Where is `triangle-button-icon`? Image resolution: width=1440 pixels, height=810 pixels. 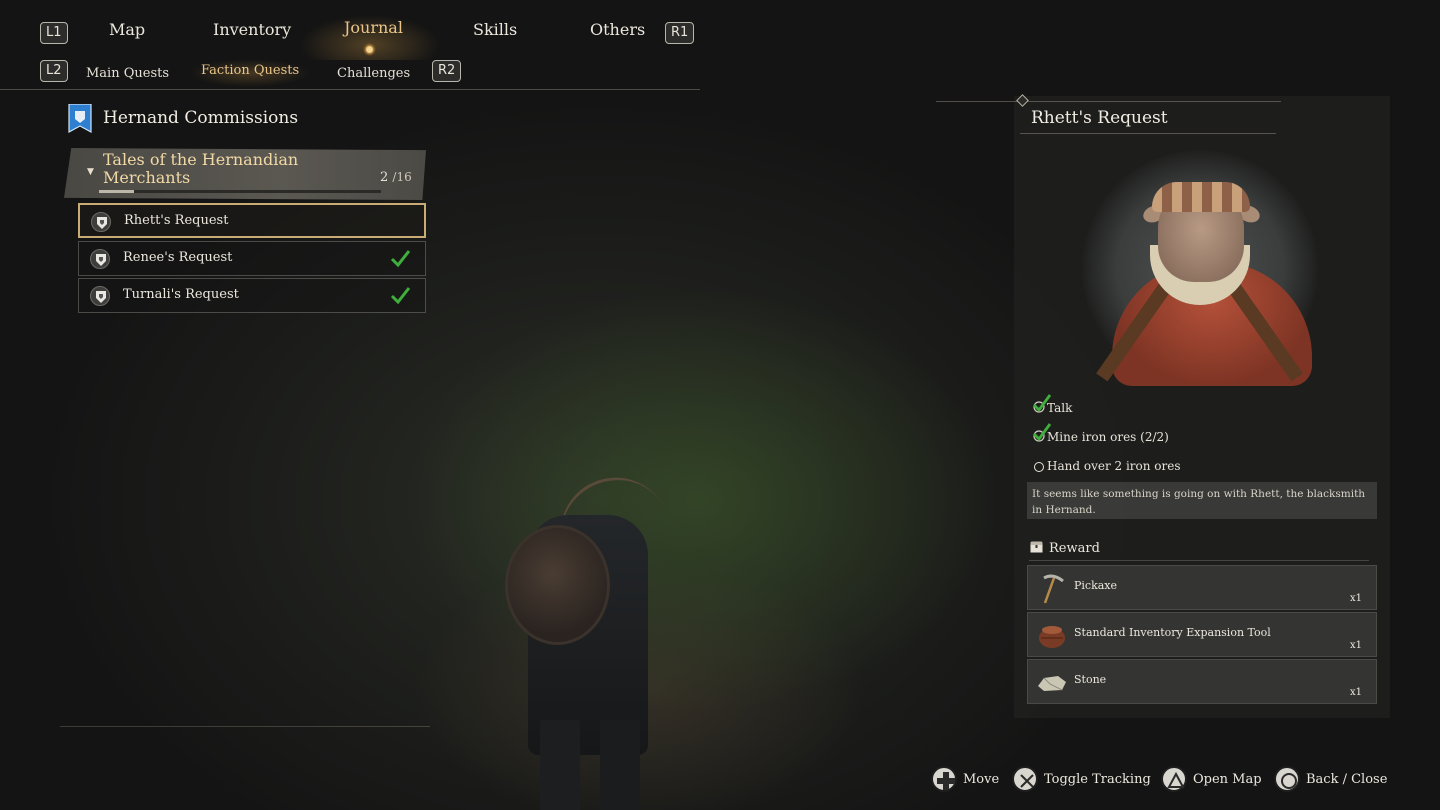 triangle-button-icon is located at coordinates (1174, 779).